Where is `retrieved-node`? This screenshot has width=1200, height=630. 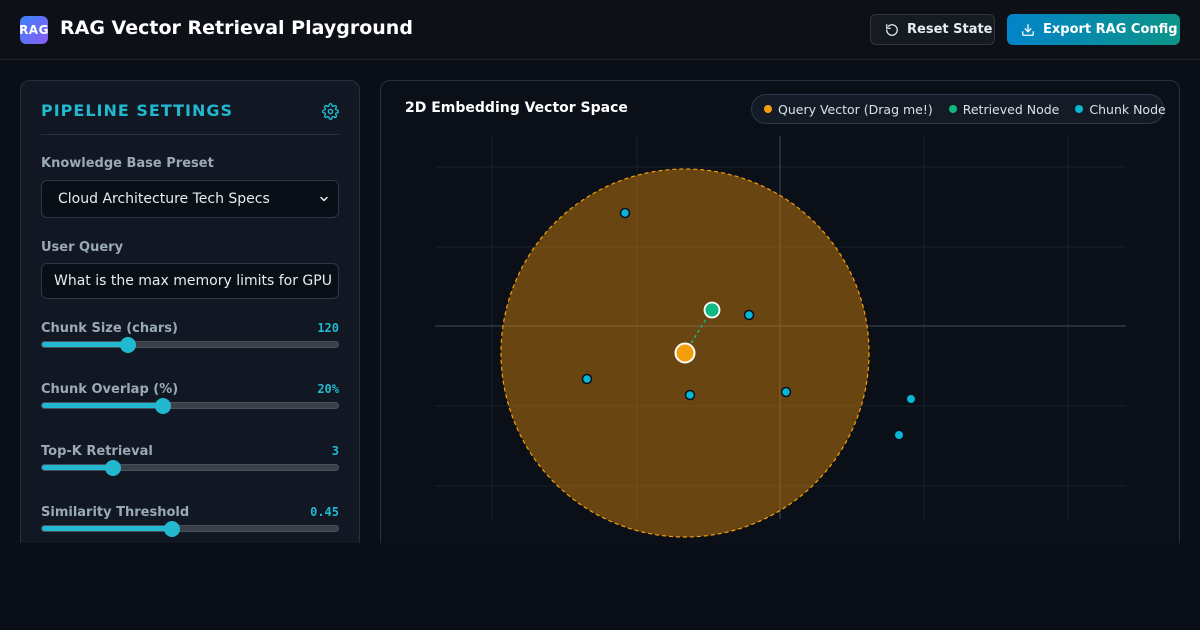
retrieved-node is located at coordinates (712, 310).